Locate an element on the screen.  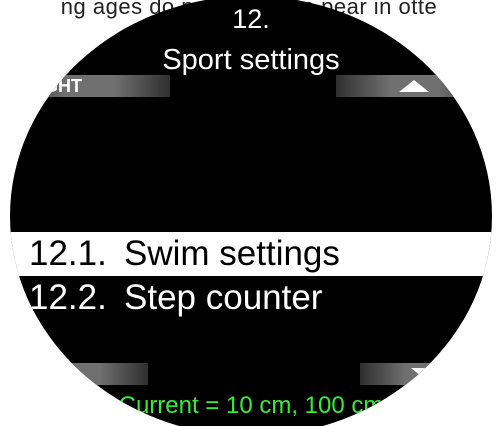
up-button is located at coordinates (414, 86).